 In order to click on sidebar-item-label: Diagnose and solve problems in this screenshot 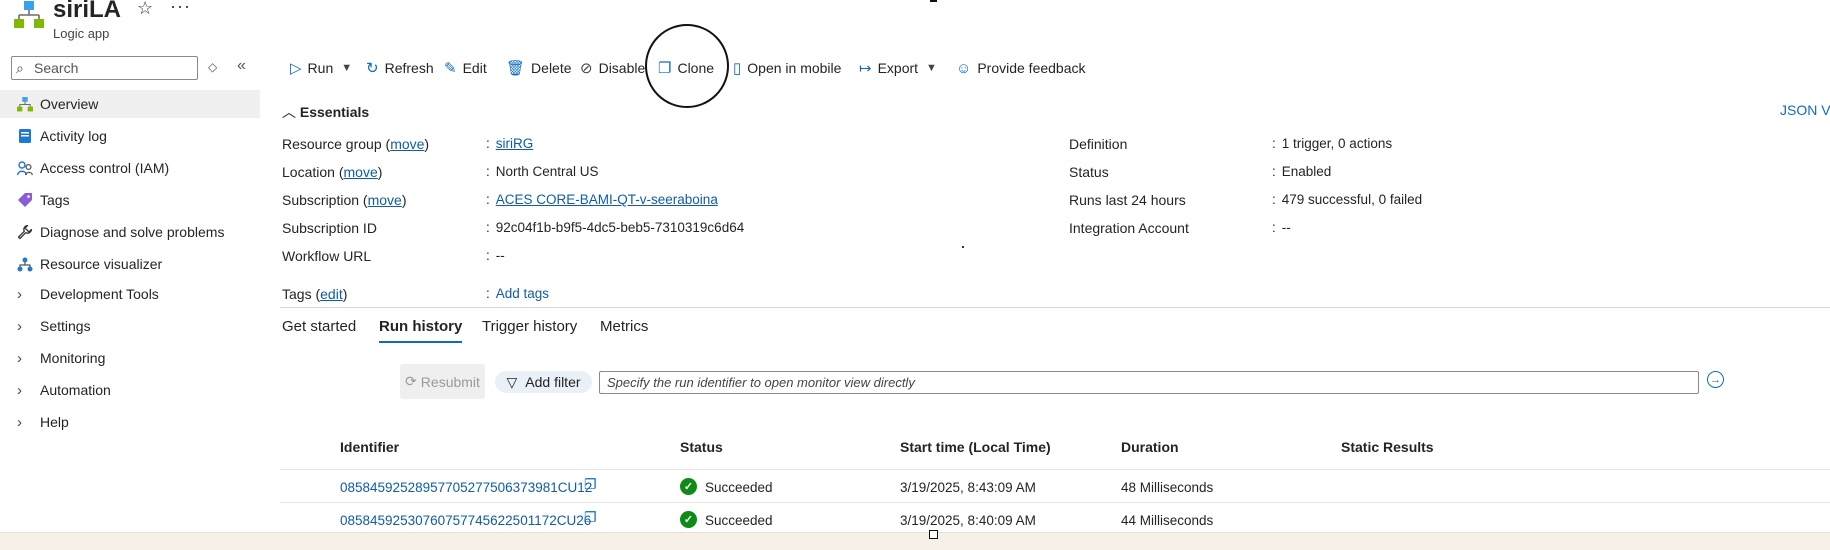, I will do `click(132, 232)`.